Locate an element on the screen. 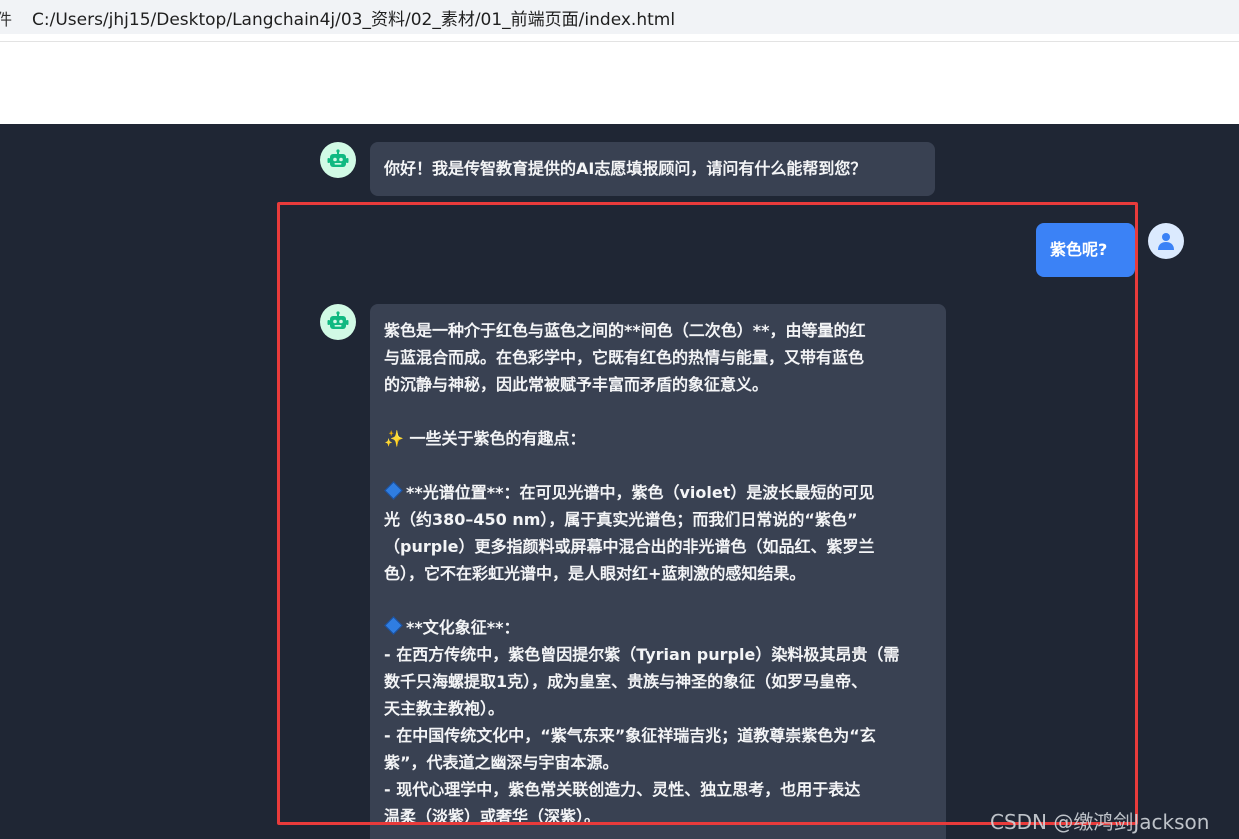 The height and width of the screenshot is (839, 1239). reply-line: 紫色是一种介于红色与蓝色之间的**间色（二次色）**，由等量的红 is located at coordinates (625, 330).